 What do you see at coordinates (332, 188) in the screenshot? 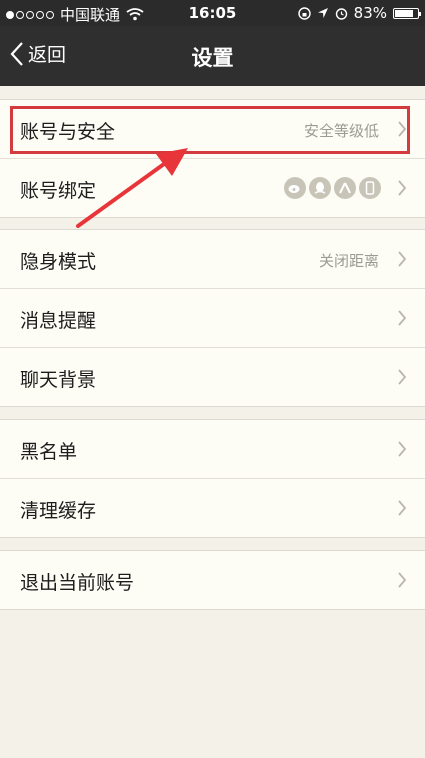
I see `binding-icons` at bounding box center [332, 188].